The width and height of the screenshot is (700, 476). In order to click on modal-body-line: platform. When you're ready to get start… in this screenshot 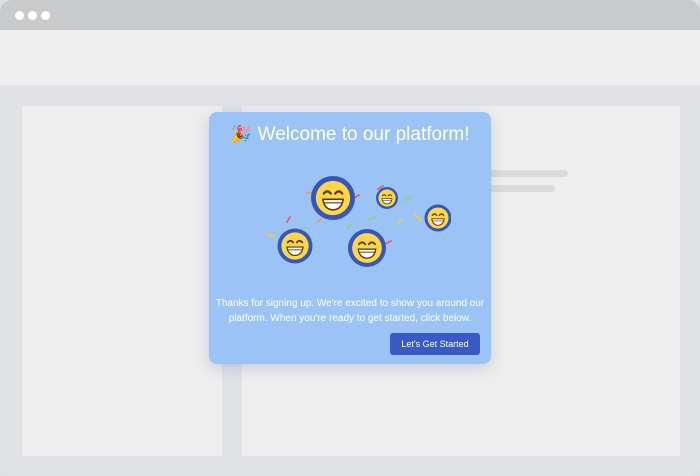, I will do `click(350, 318)`.